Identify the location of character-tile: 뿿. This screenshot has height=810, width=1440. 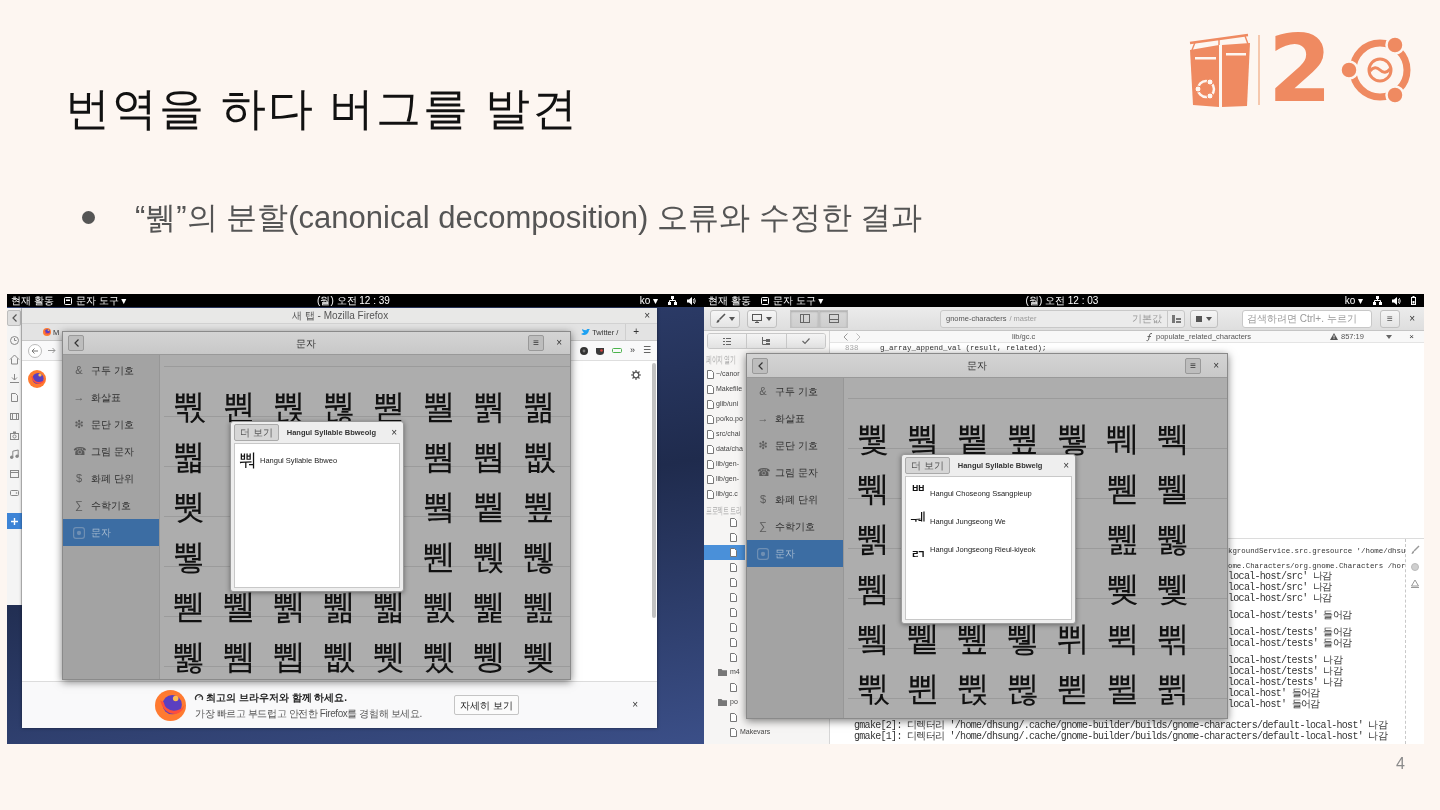
(873, 438).